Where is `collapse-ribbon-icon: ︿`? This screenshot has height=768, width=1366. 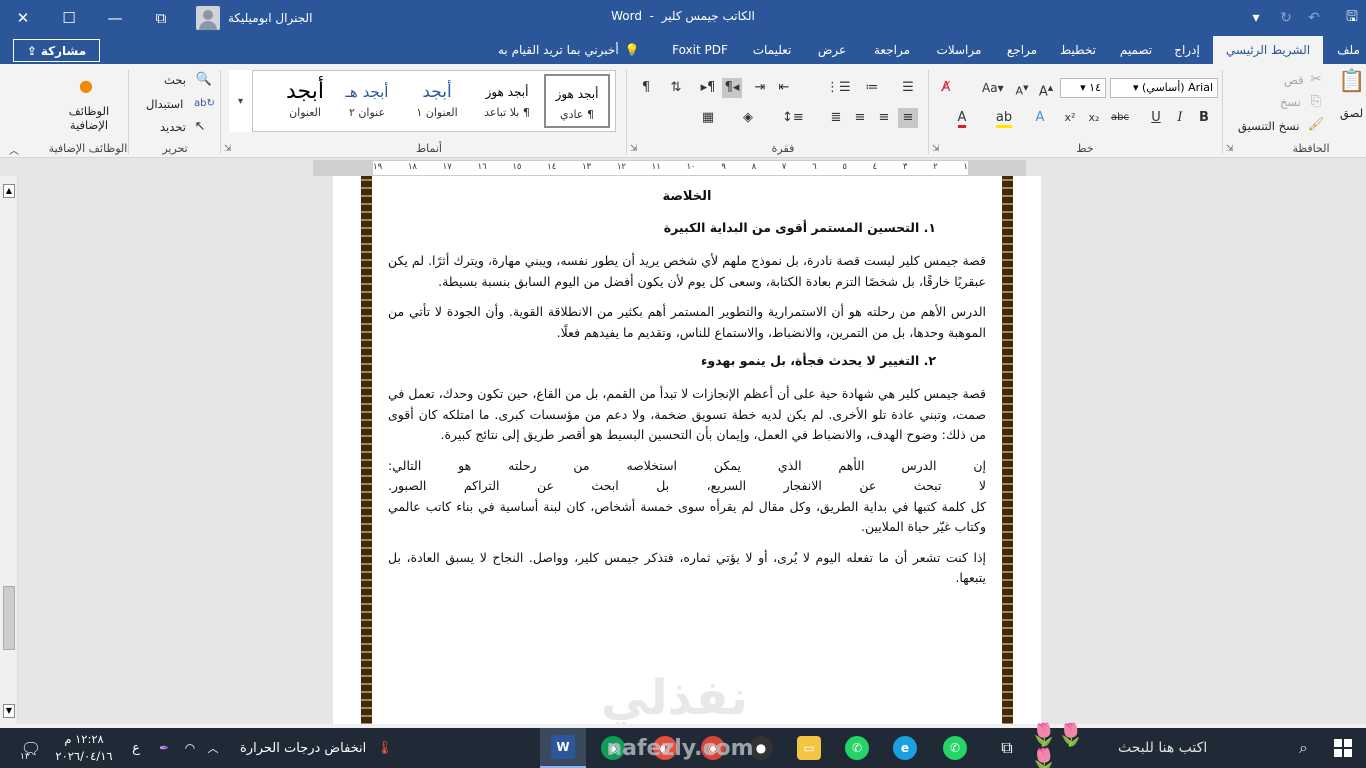 collapse-ribbon-icon: ︿ is located at coordinates (14, 152).